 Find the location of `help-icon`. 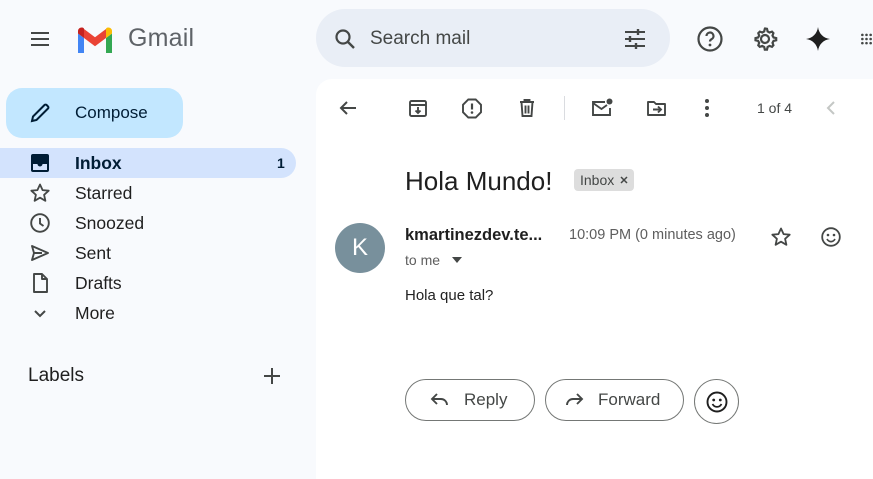

help-icon is located at coordinates (710, 39).